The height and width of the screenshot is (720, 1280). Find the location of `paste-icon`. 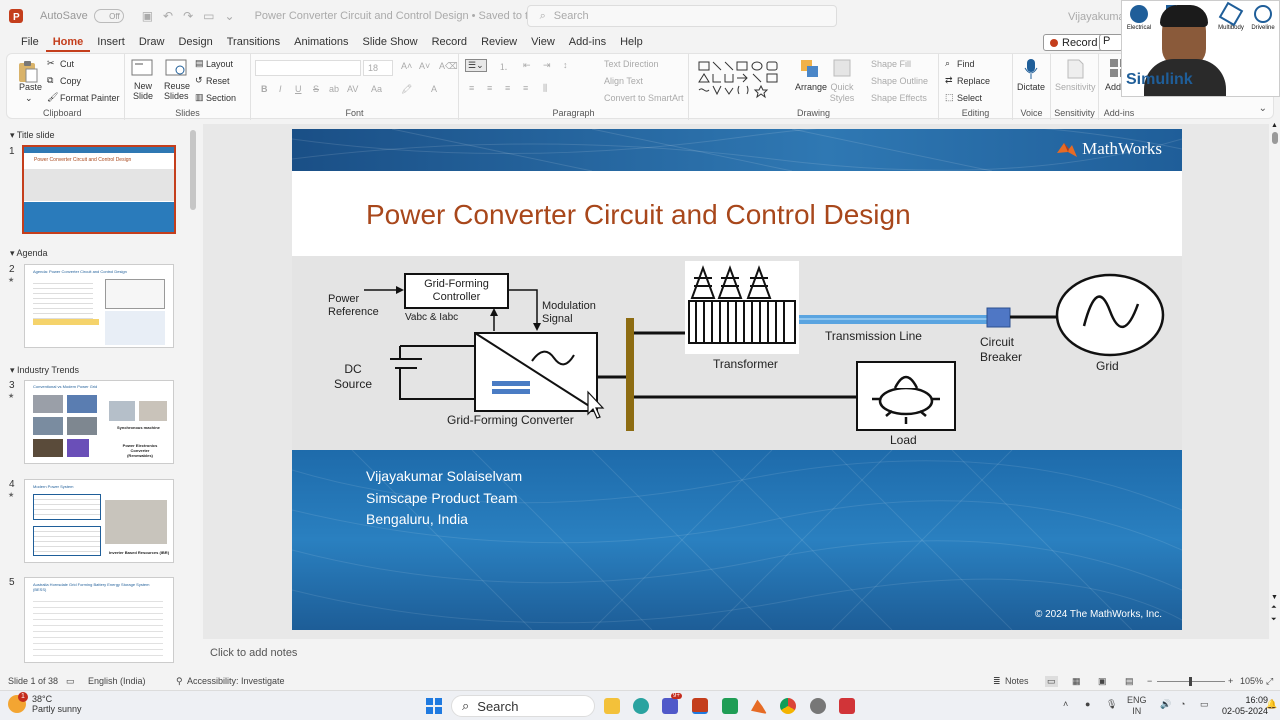

paste-icon is located at coordinates (28, 72).